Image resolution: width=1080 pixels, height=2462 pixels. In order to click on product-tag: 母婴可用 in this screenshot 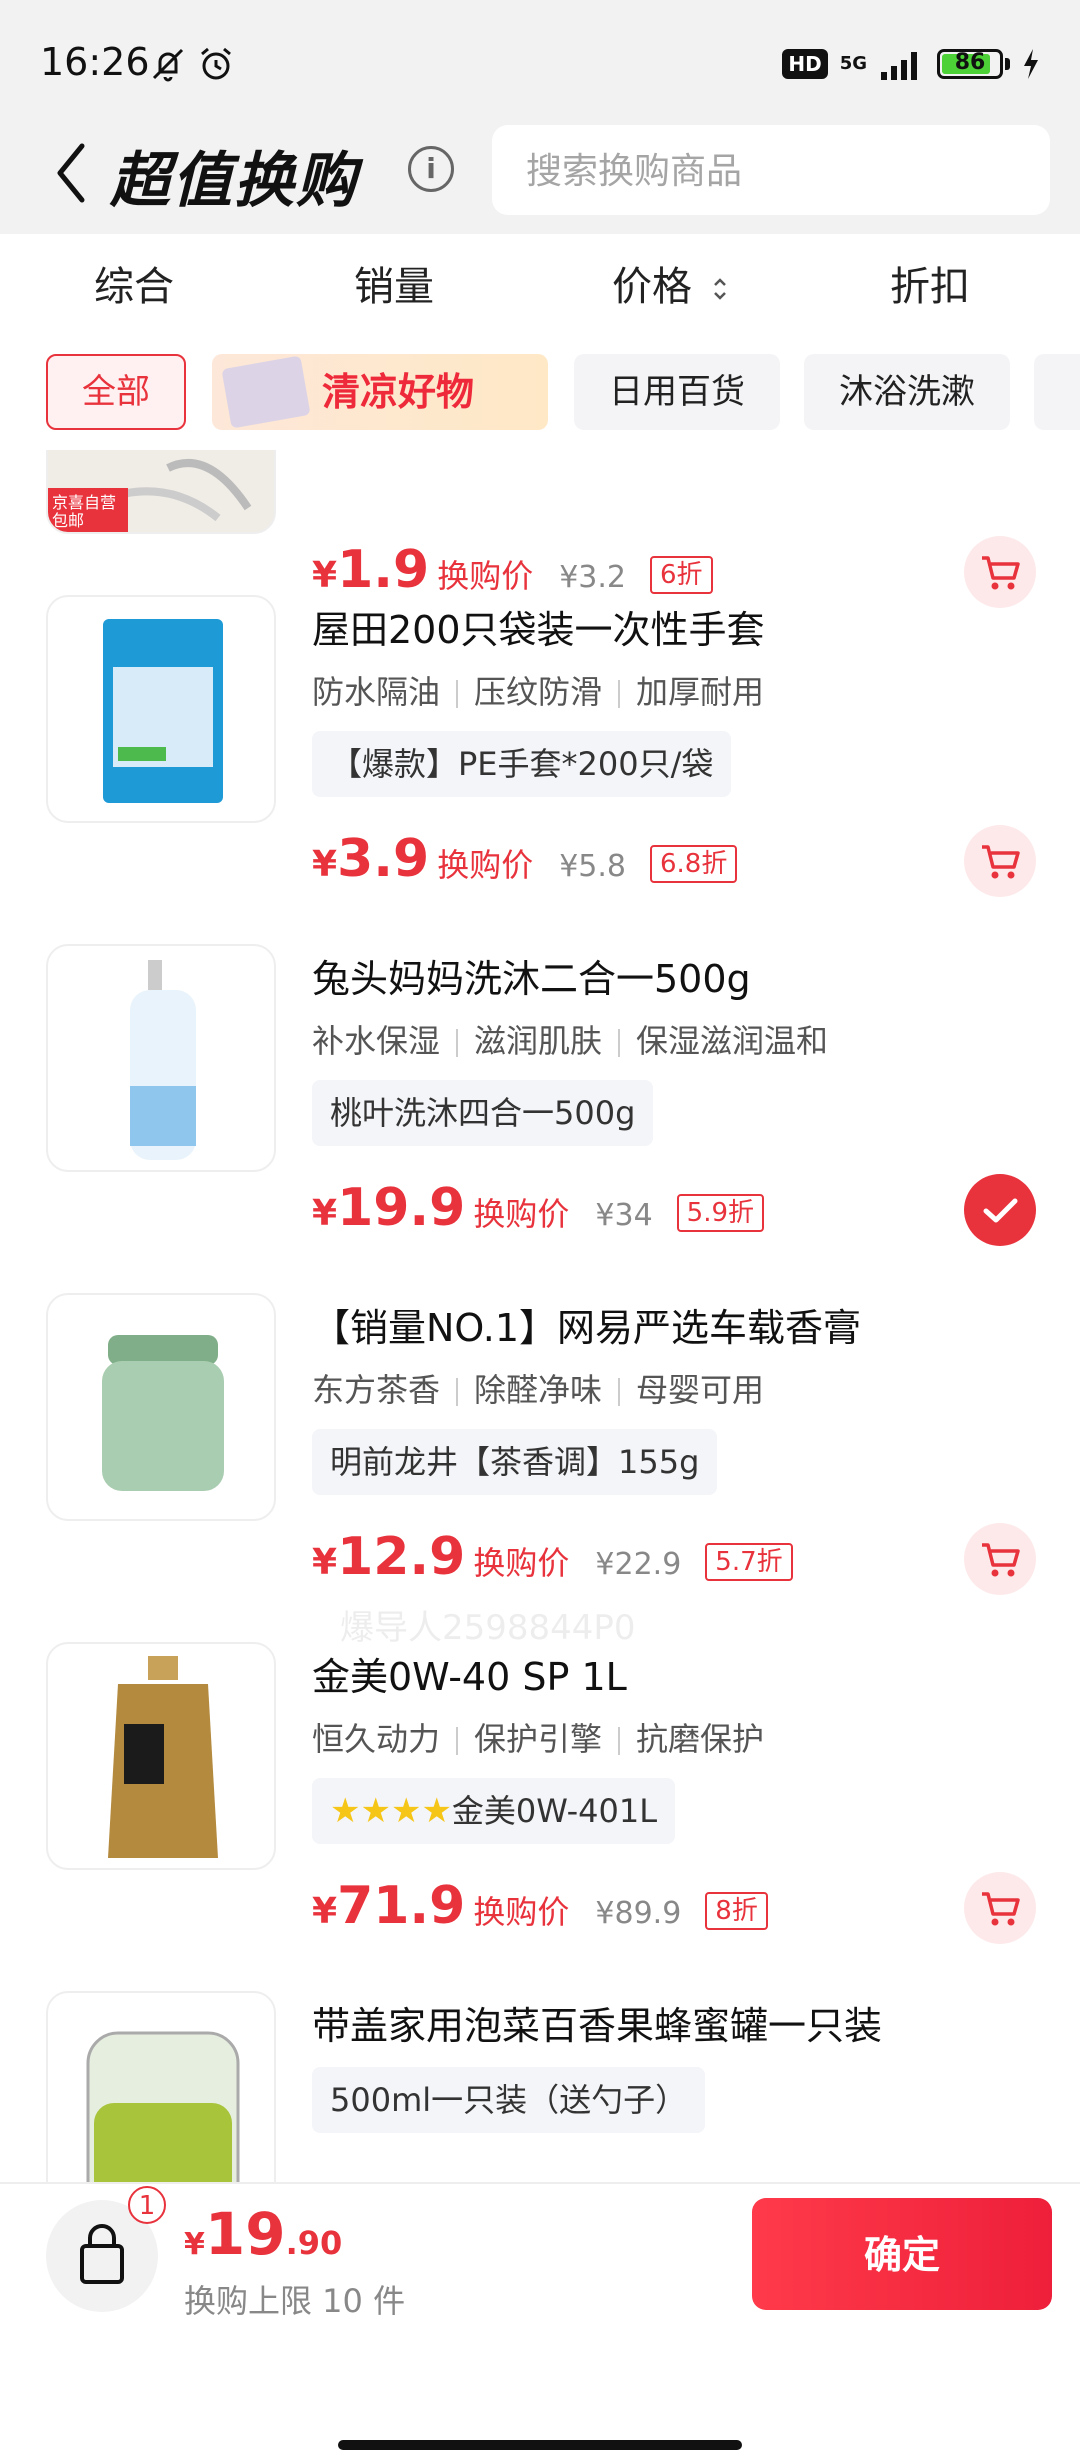, I will do `click(700, 1390)`.